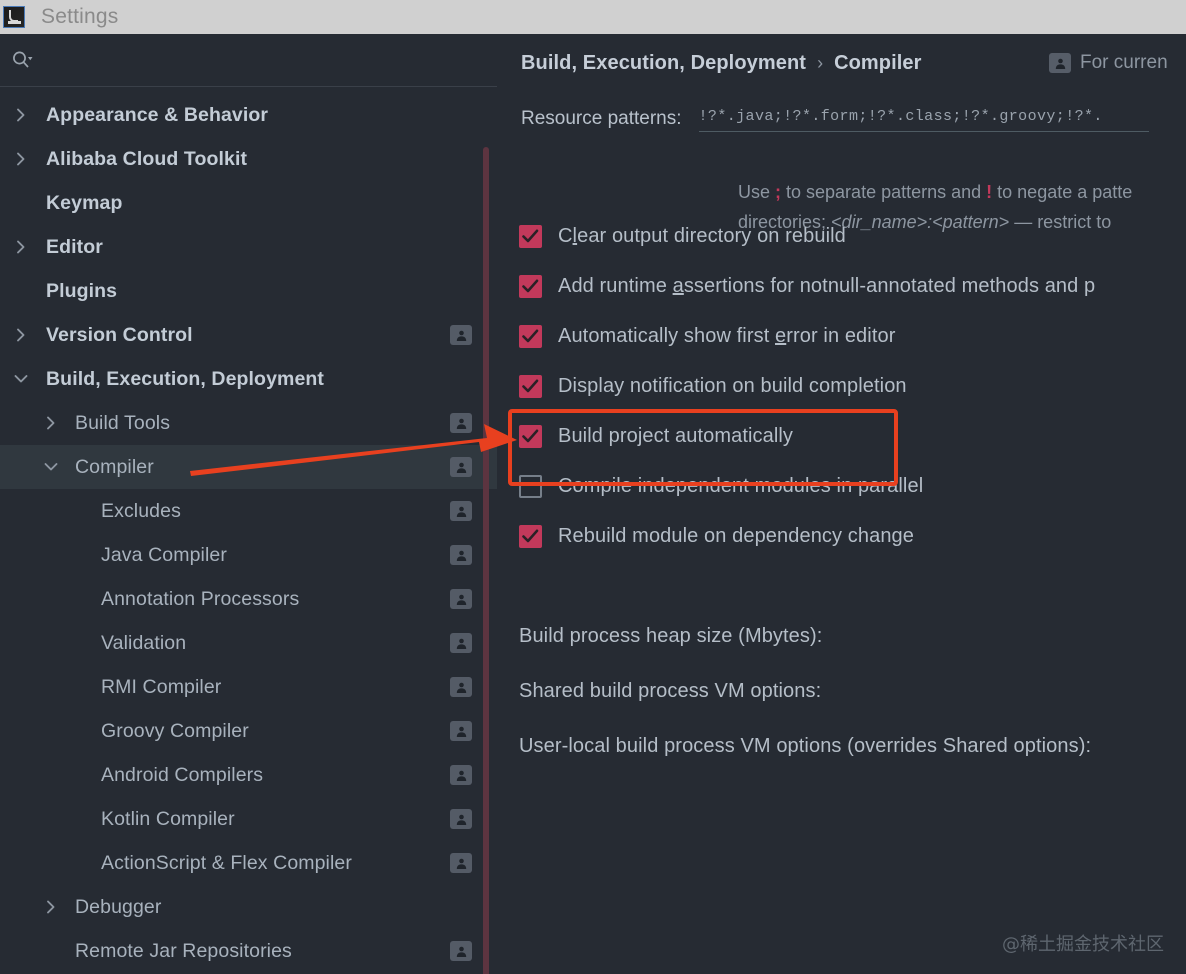 Image resolution: width=1186 pixels, height=974 pixels. I want to click on sidebar-item-debugger: Debugger, so click(248, 907).